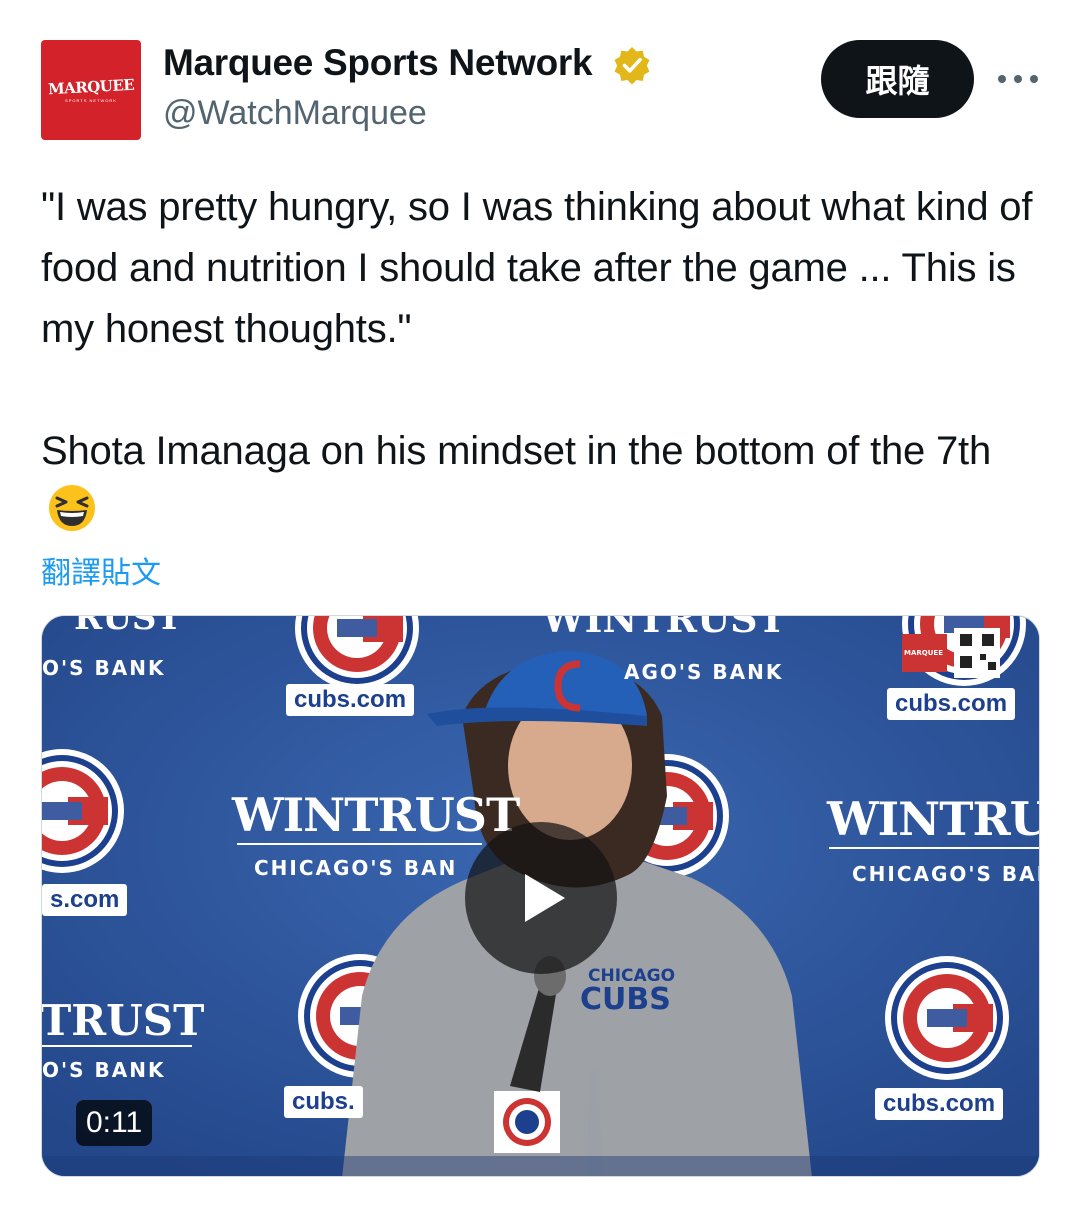 This screenshot has width=1080, height=1211. I want to click on wintrust-banner-center: WINTRUST, so click(376, 815).